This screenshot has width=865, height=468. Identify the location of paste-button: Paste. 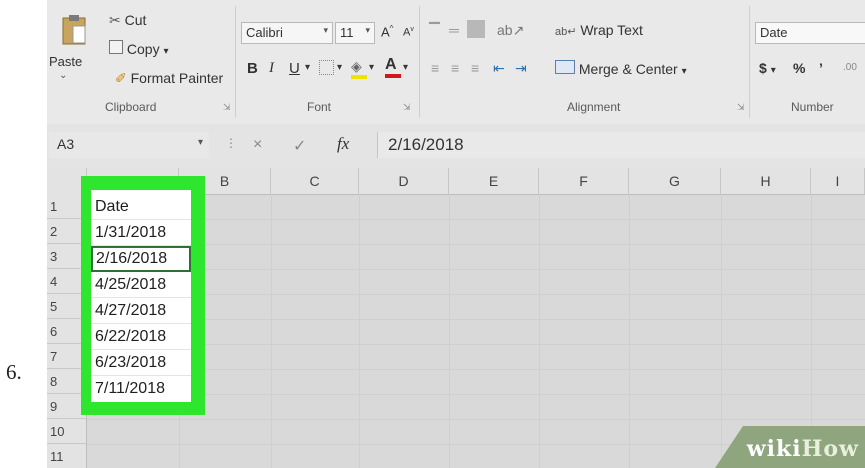
(65, 61).